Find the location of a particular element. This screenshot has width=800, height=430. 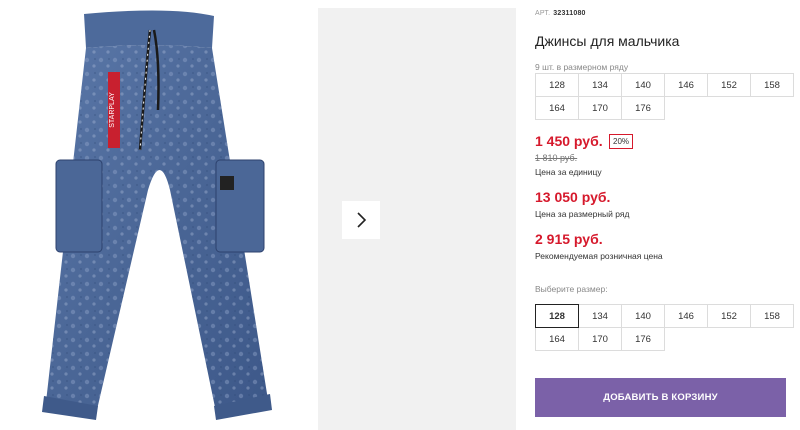

pack-size: 140 is located at coordinates (643, 85).